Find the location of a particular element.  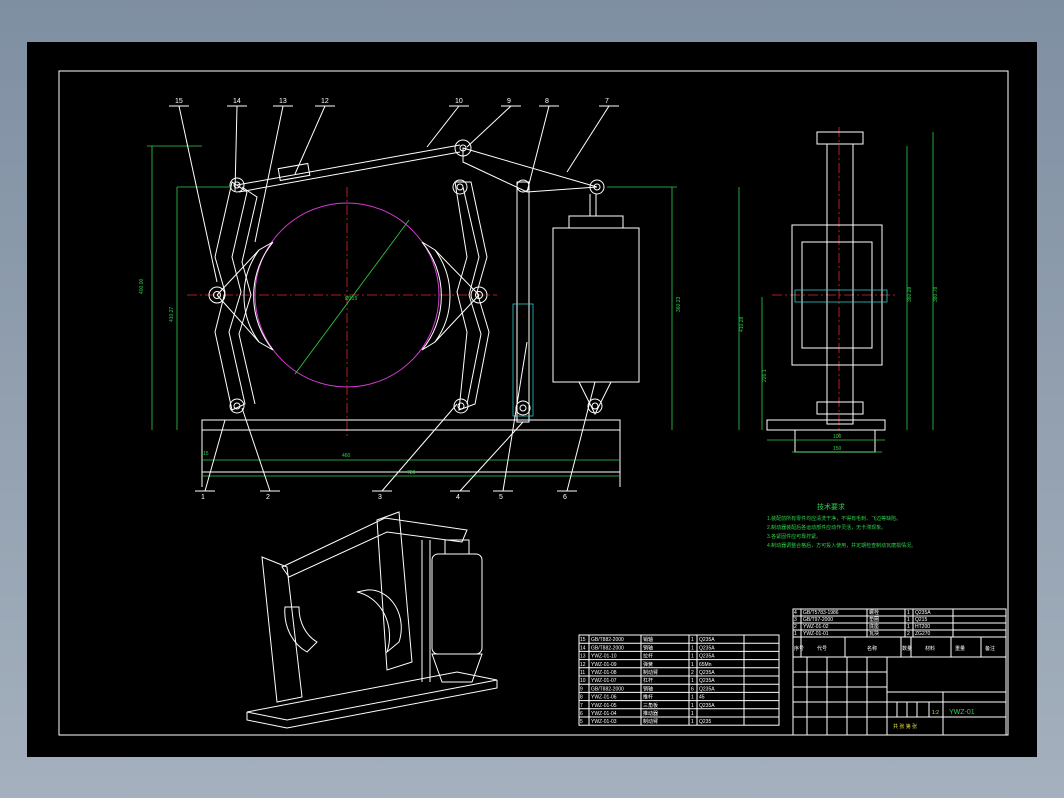

parts-cell-no: 9 is located at coordinates (581, 689).